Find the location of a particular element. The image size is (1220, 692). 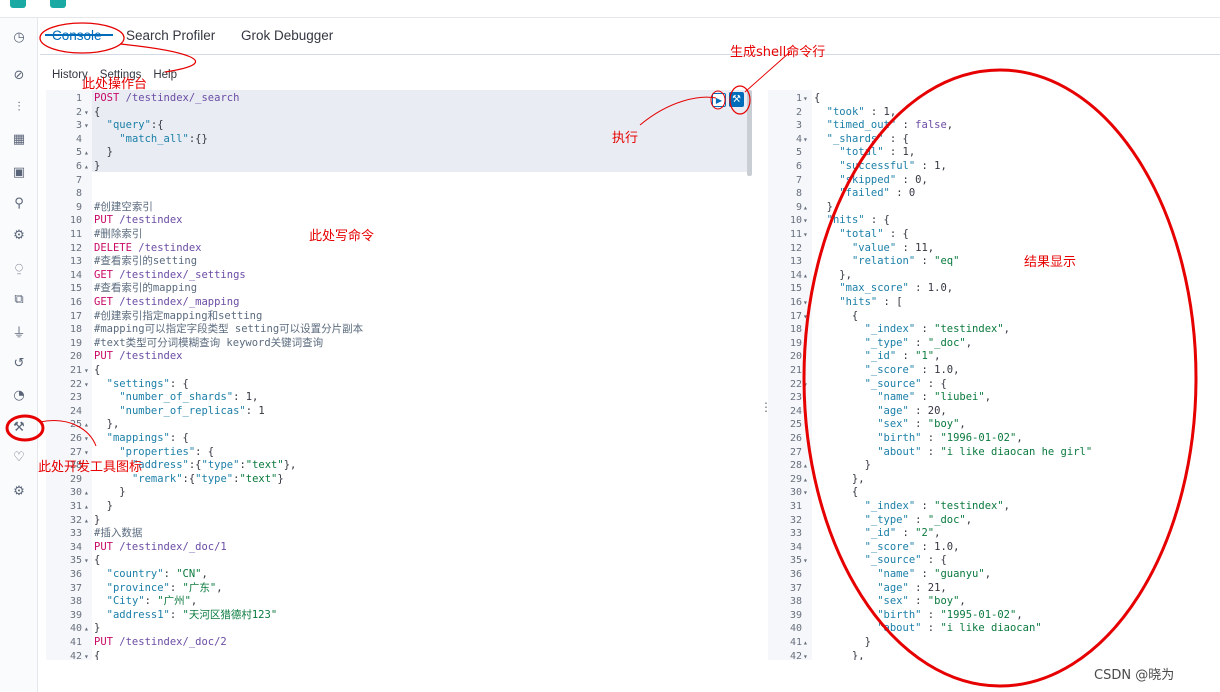

tab-search-profiler: Search Profiler is located at coordinates (170, 35).